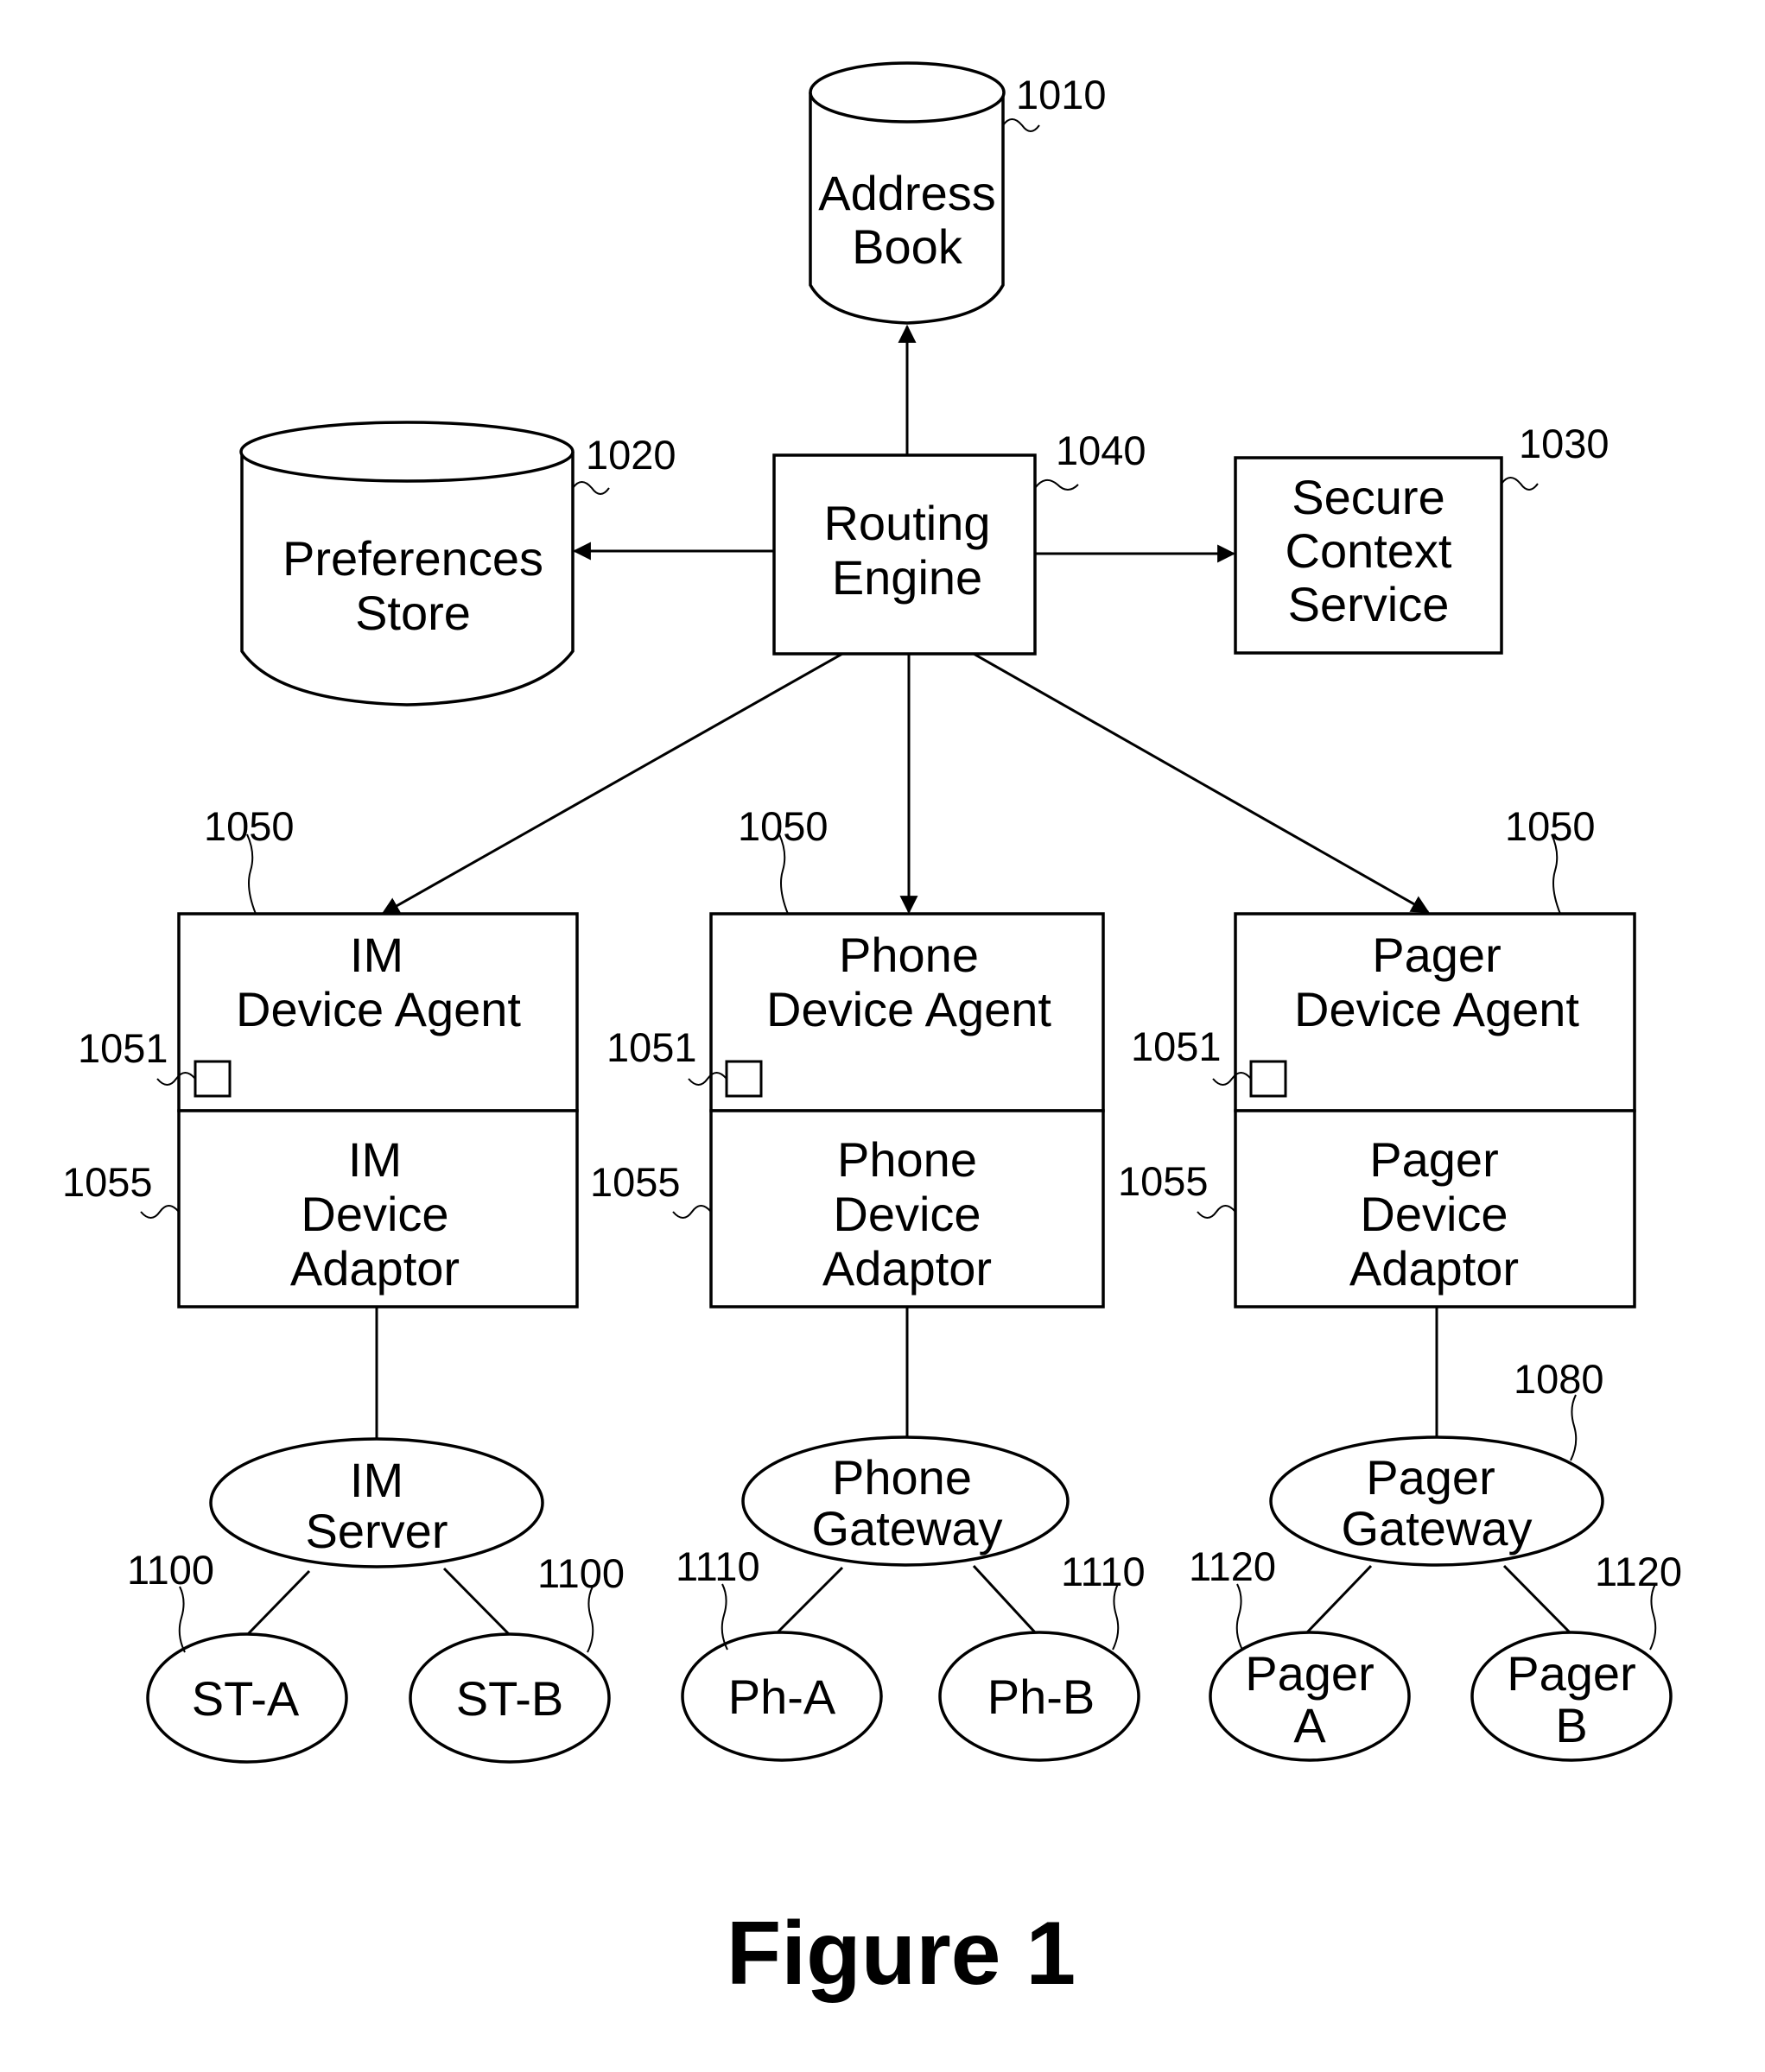 This screenshot has height=2072, width=1765. What do you see at coordinates (1520, 484) in the screenshot?
I see `secure-context-ref-leader` at bounding box center [1520, 484].